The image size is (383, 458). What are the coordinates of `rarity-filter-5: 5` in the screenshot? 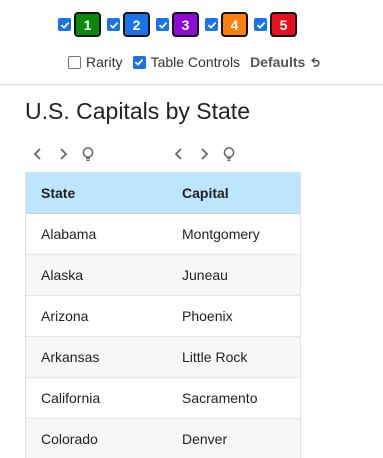 It's located at (275, 24).